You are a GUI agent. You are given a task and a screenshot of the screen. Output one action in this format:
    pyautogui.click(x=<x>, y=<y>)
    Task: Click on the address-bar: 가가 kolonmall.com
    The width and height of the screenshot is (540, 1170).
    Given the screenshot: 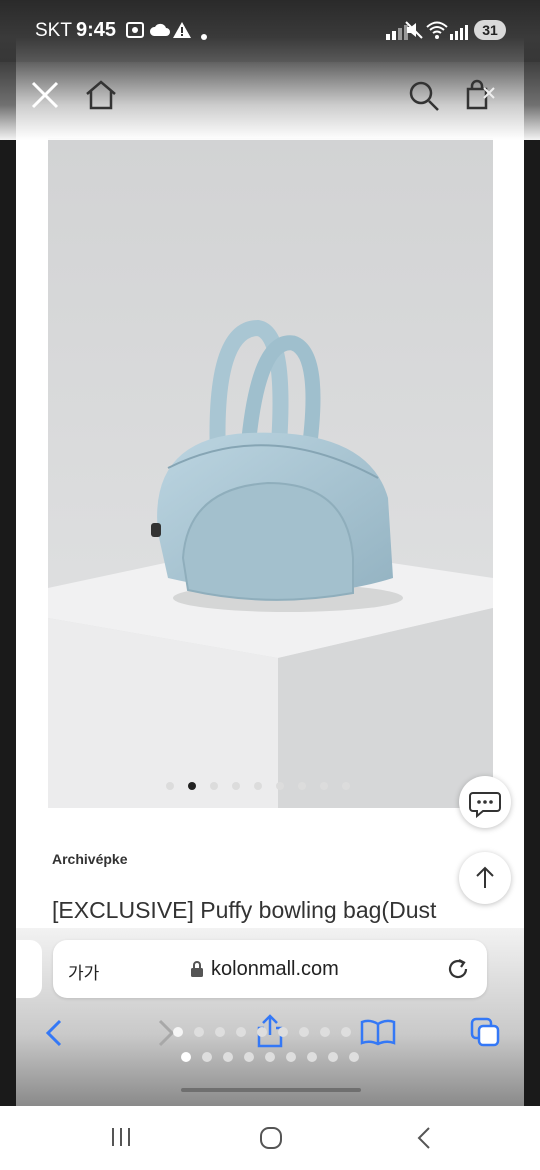 What is the action you would take?
    pyautogui.click(x=270, y=969)
    